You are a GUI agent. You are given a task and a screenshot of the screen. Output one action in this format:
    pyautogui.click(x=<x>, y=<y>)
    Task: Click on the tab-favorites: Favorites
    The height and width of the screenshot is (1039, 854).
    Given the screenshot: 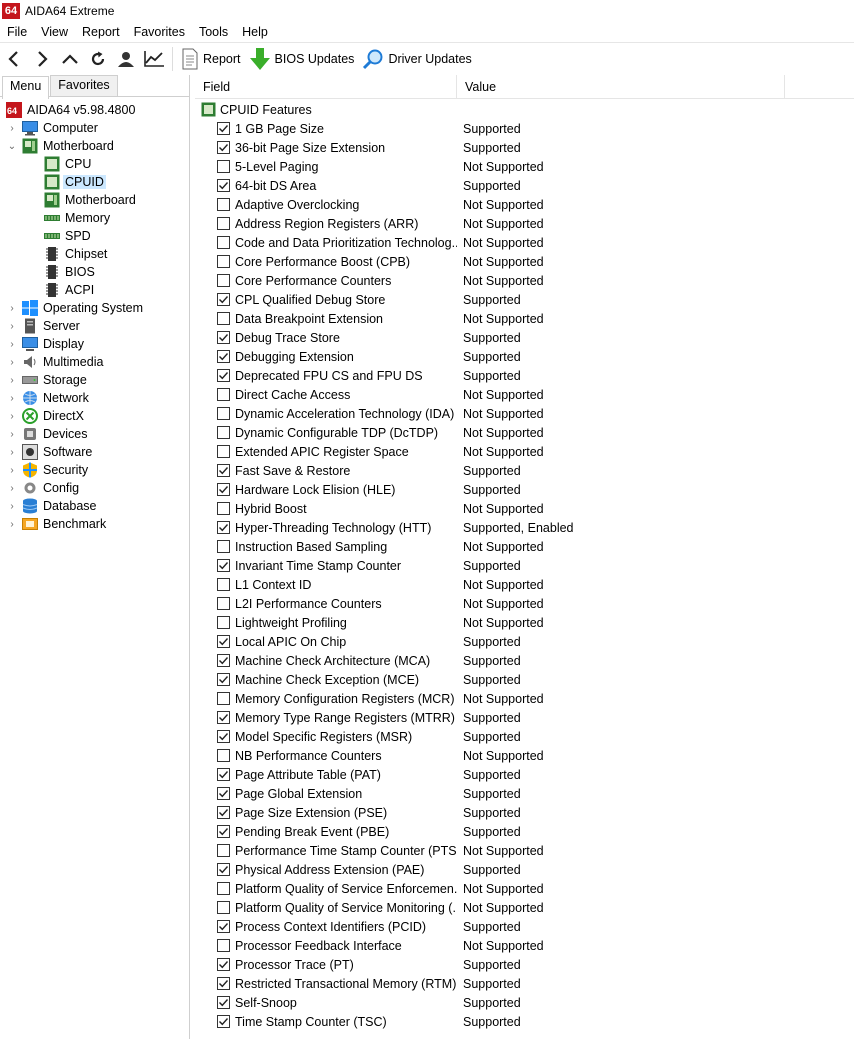 What is the action you would take?
    pyautogui.click(x=84, y=85)
    